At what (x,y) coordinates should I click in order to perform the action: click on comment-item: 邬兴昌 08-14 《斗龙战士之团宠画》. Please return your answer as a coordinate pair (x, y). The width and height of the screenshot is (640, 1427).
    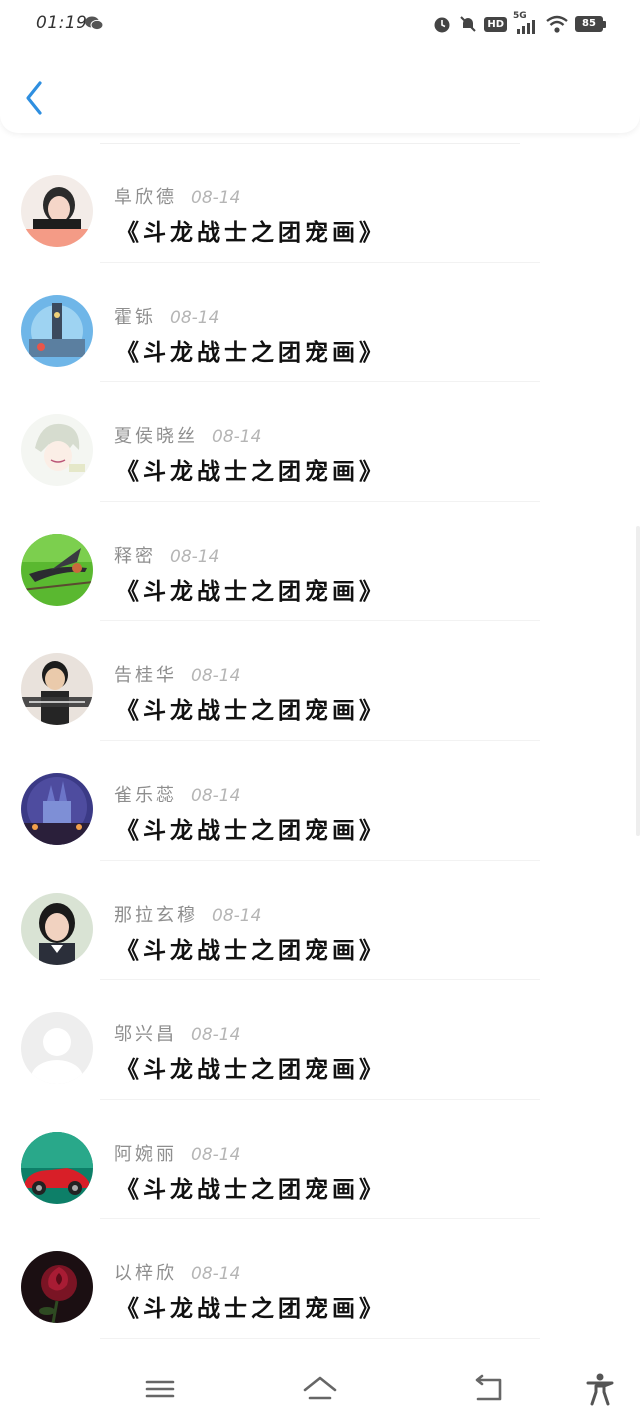
    Looking at the image, I should click on (320, 1040).